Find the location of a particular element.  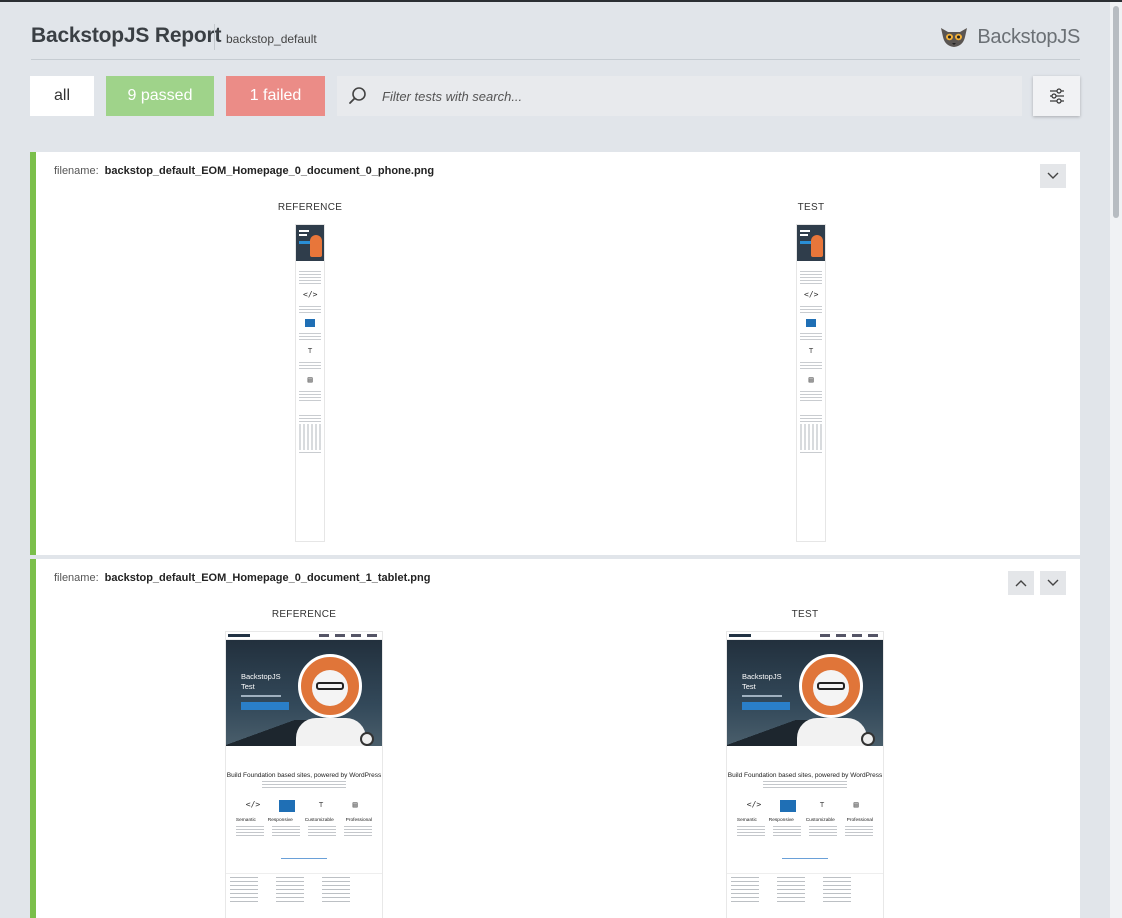

search-input is located at coordinates (682, 96).